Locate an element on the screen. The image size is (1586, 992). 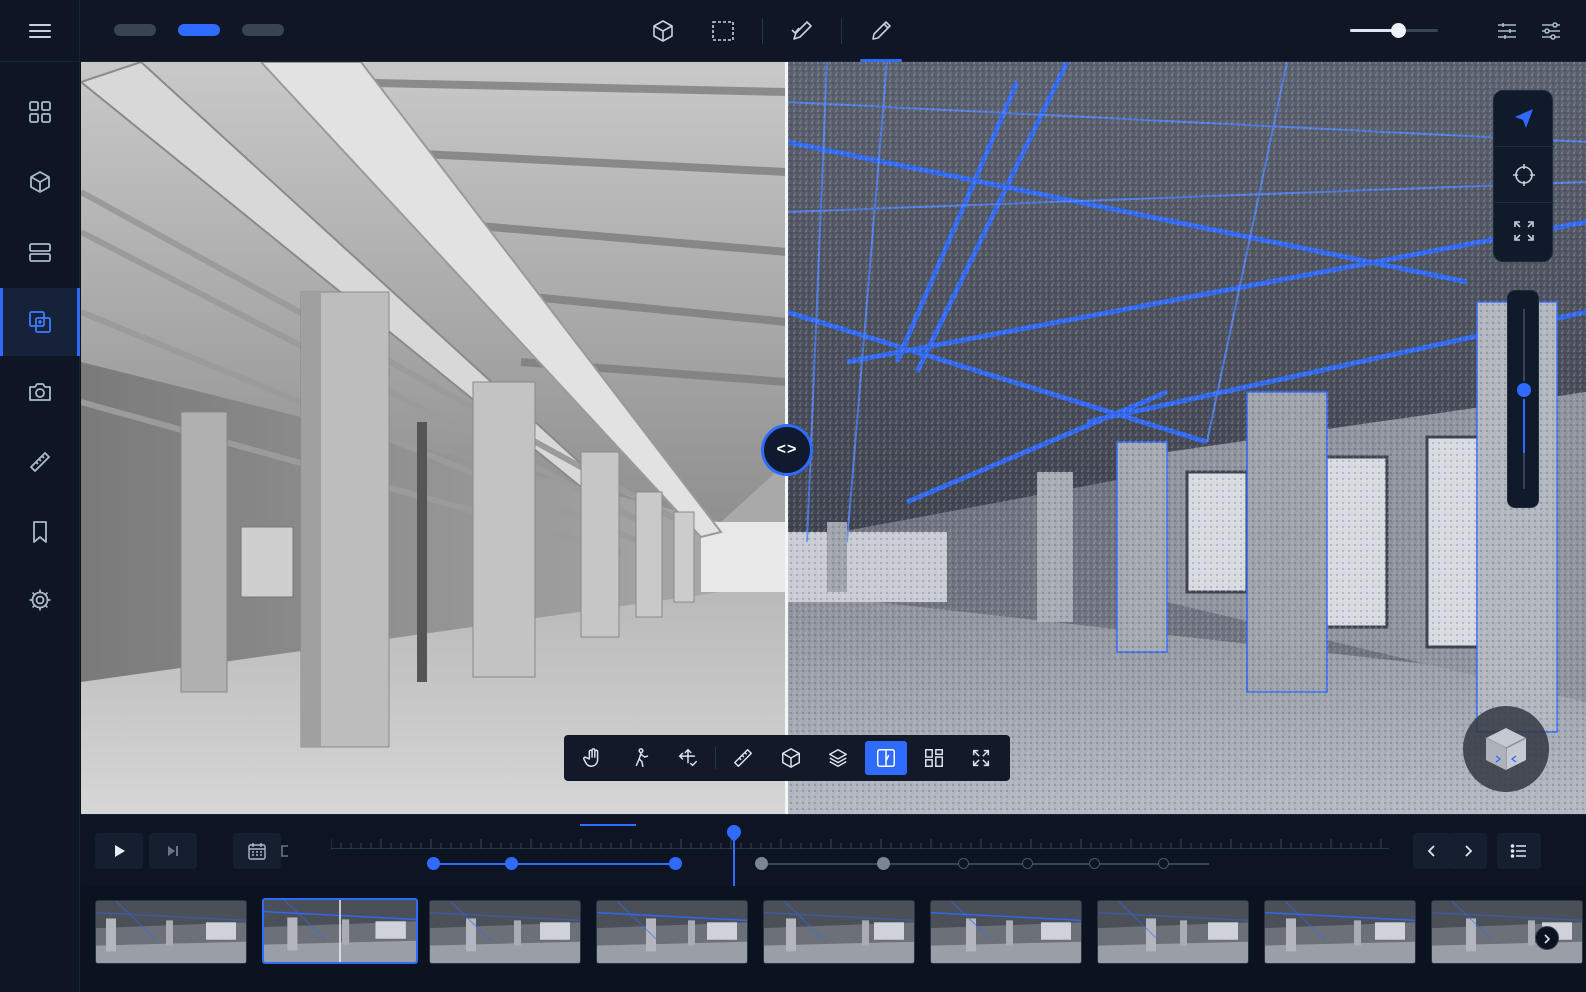
sidebar-item-captures is located at coordinates (40, 392).